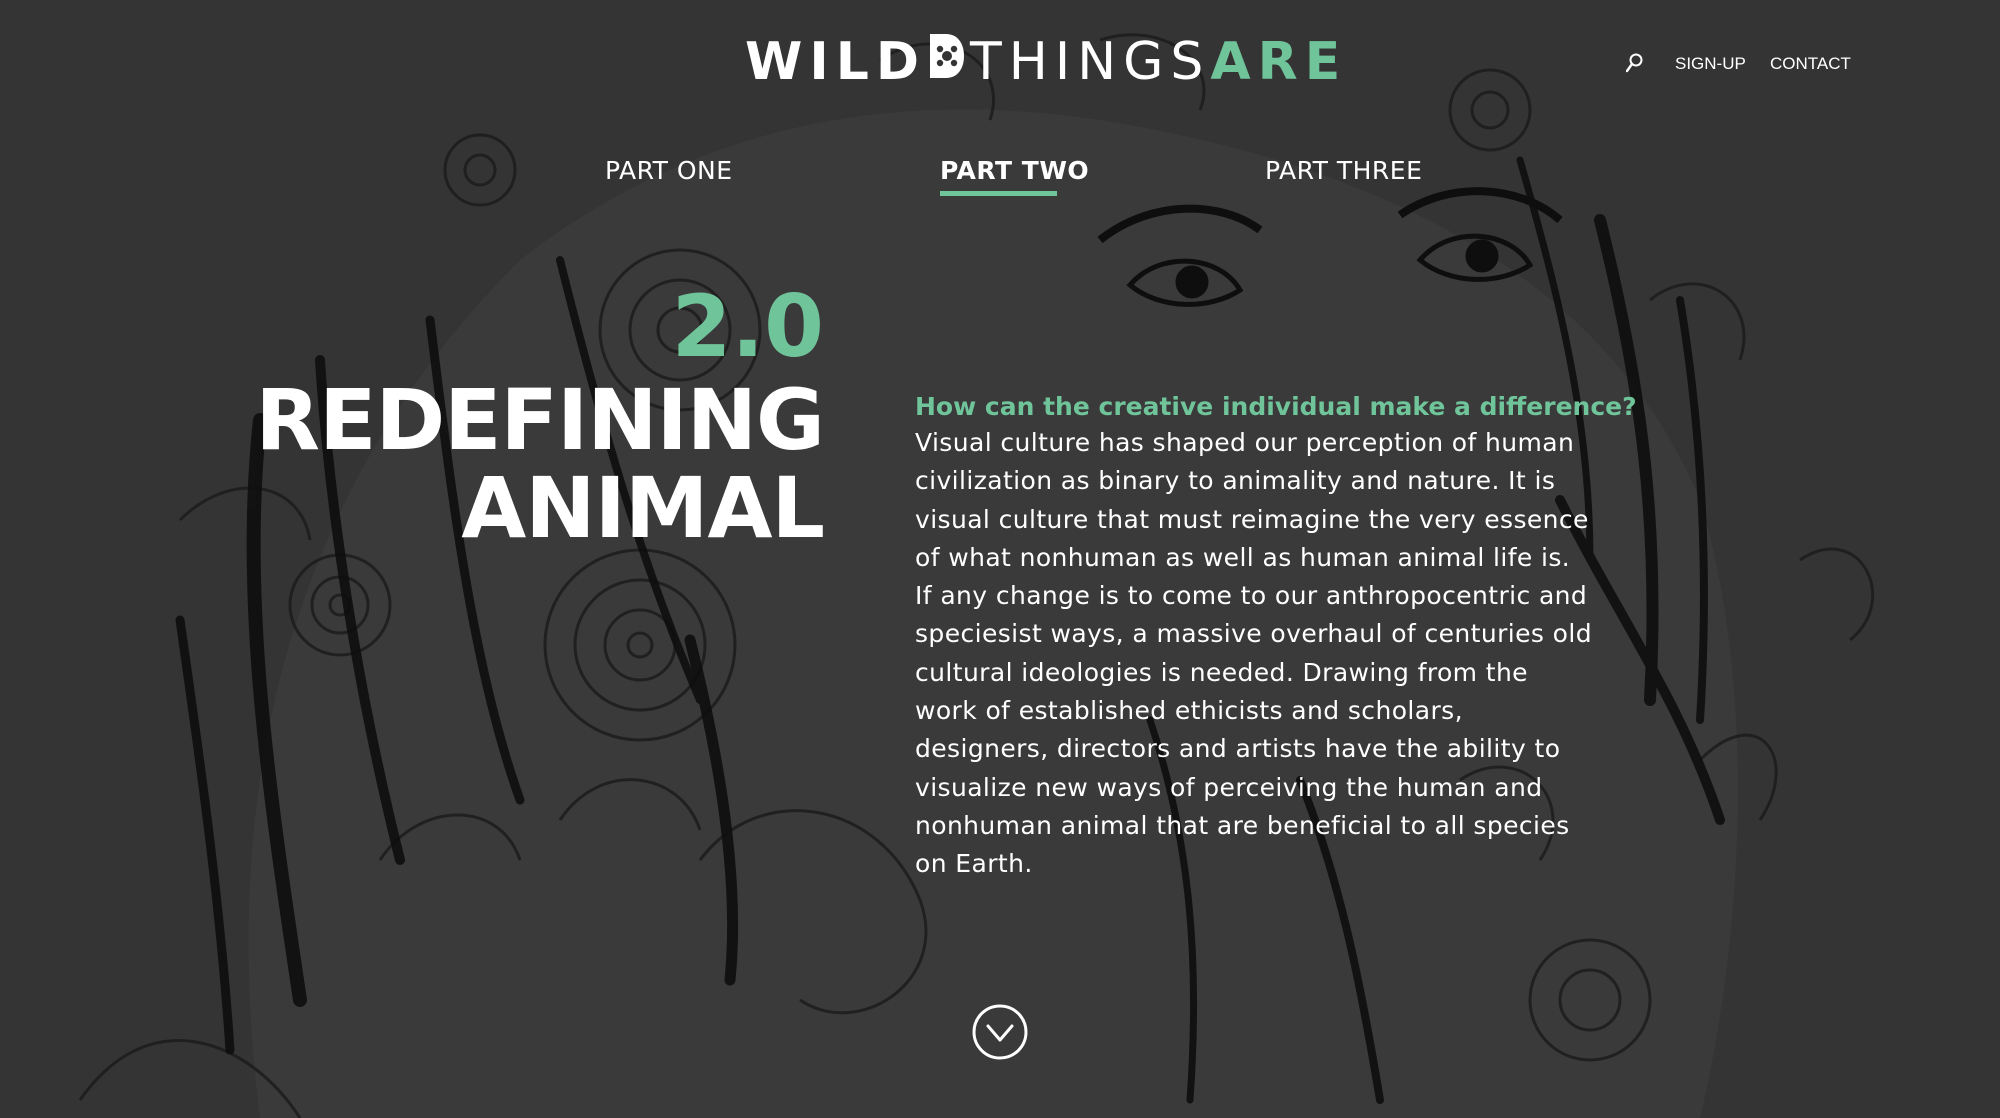 The height and width of the screenshot is (1118, 2000). I want to click on site-logo: WILD THINGS ARE, so click(1046, 62).